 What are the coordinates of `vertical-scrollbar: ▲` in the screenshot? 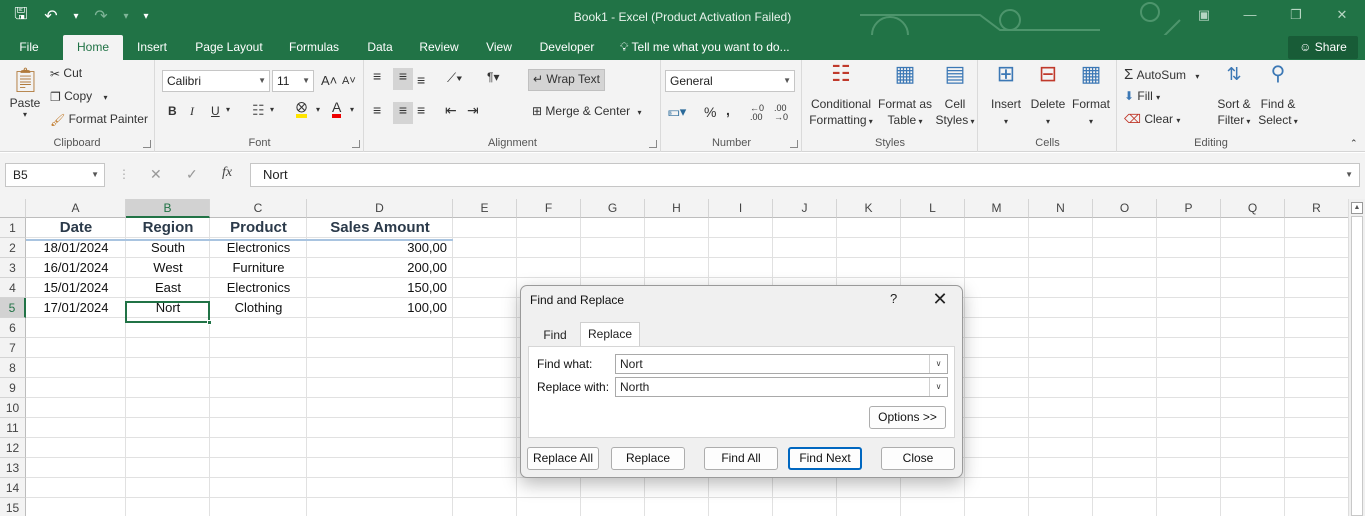 It's located at (1356, 357).